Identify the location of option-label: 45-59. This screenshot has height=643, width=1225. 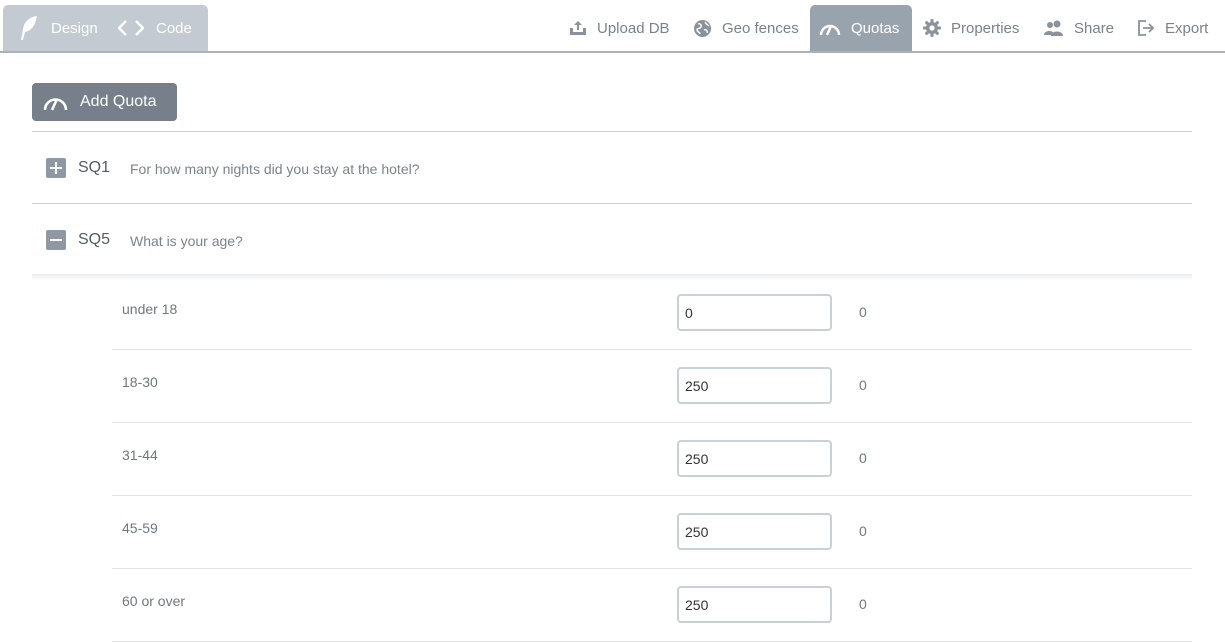
(140, 528).